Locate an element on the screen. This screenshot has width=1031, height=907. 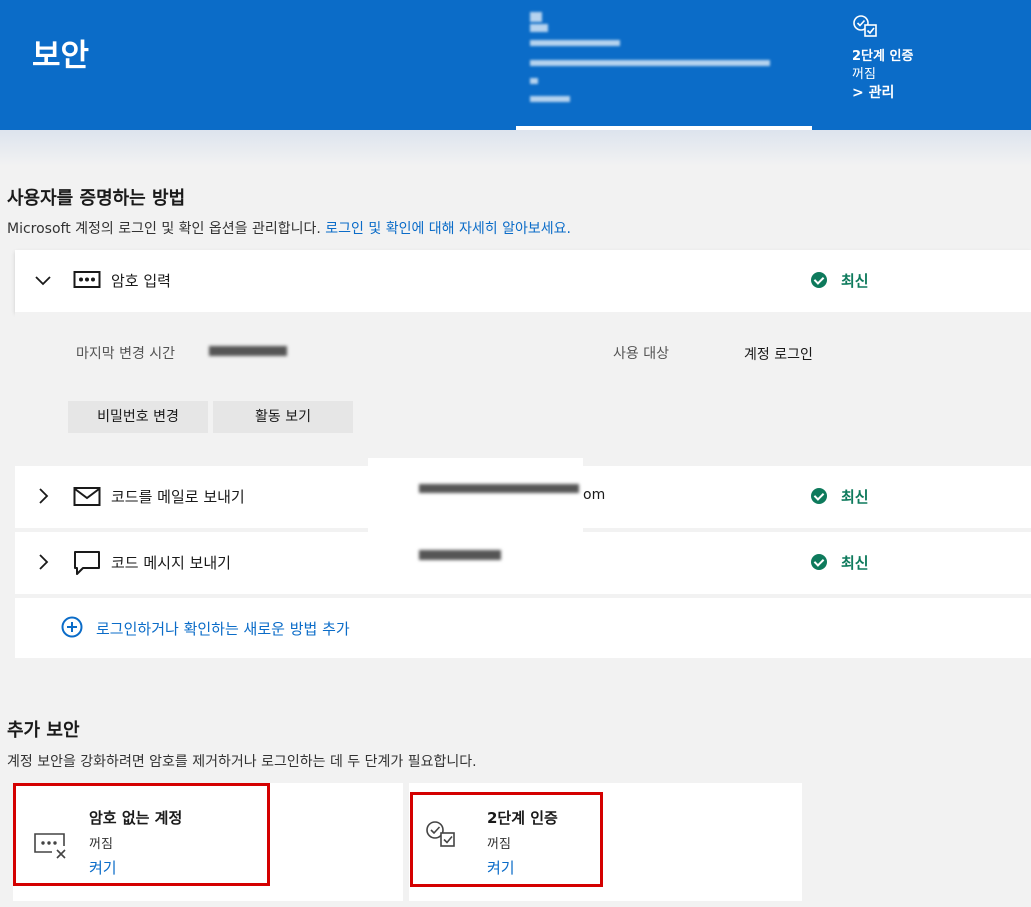
header-shadow is located at coordinates (515, 148).